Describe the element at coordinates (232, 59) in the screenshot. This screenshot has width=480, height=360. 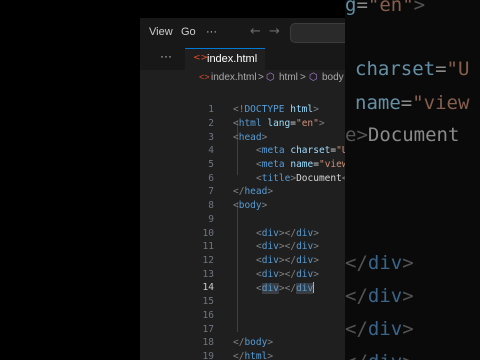
I see `tab-label: index.html` at that location.